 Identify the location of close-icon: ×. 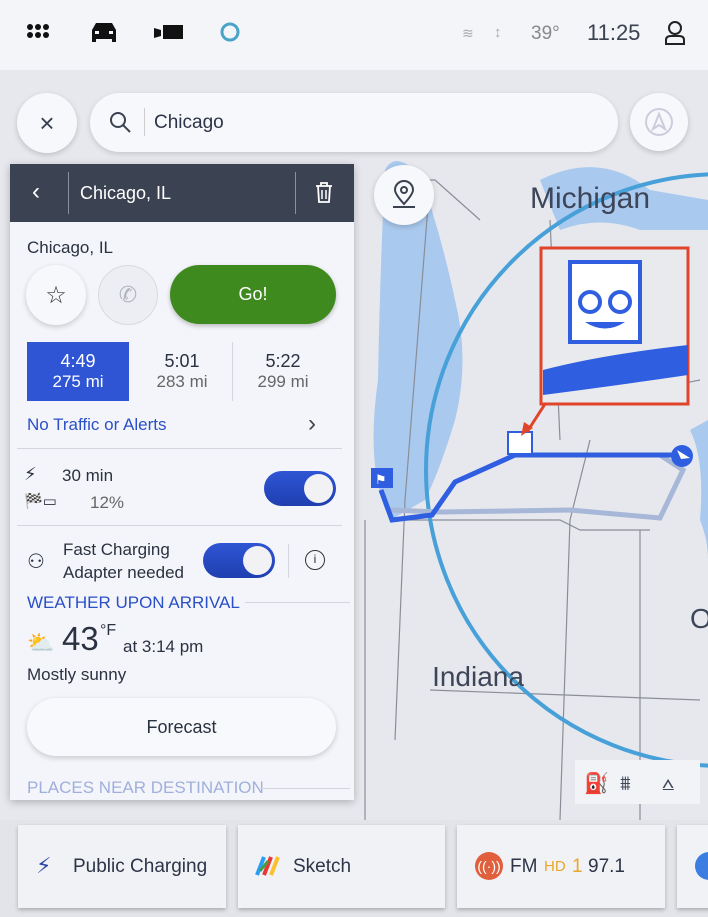
(47, 122).